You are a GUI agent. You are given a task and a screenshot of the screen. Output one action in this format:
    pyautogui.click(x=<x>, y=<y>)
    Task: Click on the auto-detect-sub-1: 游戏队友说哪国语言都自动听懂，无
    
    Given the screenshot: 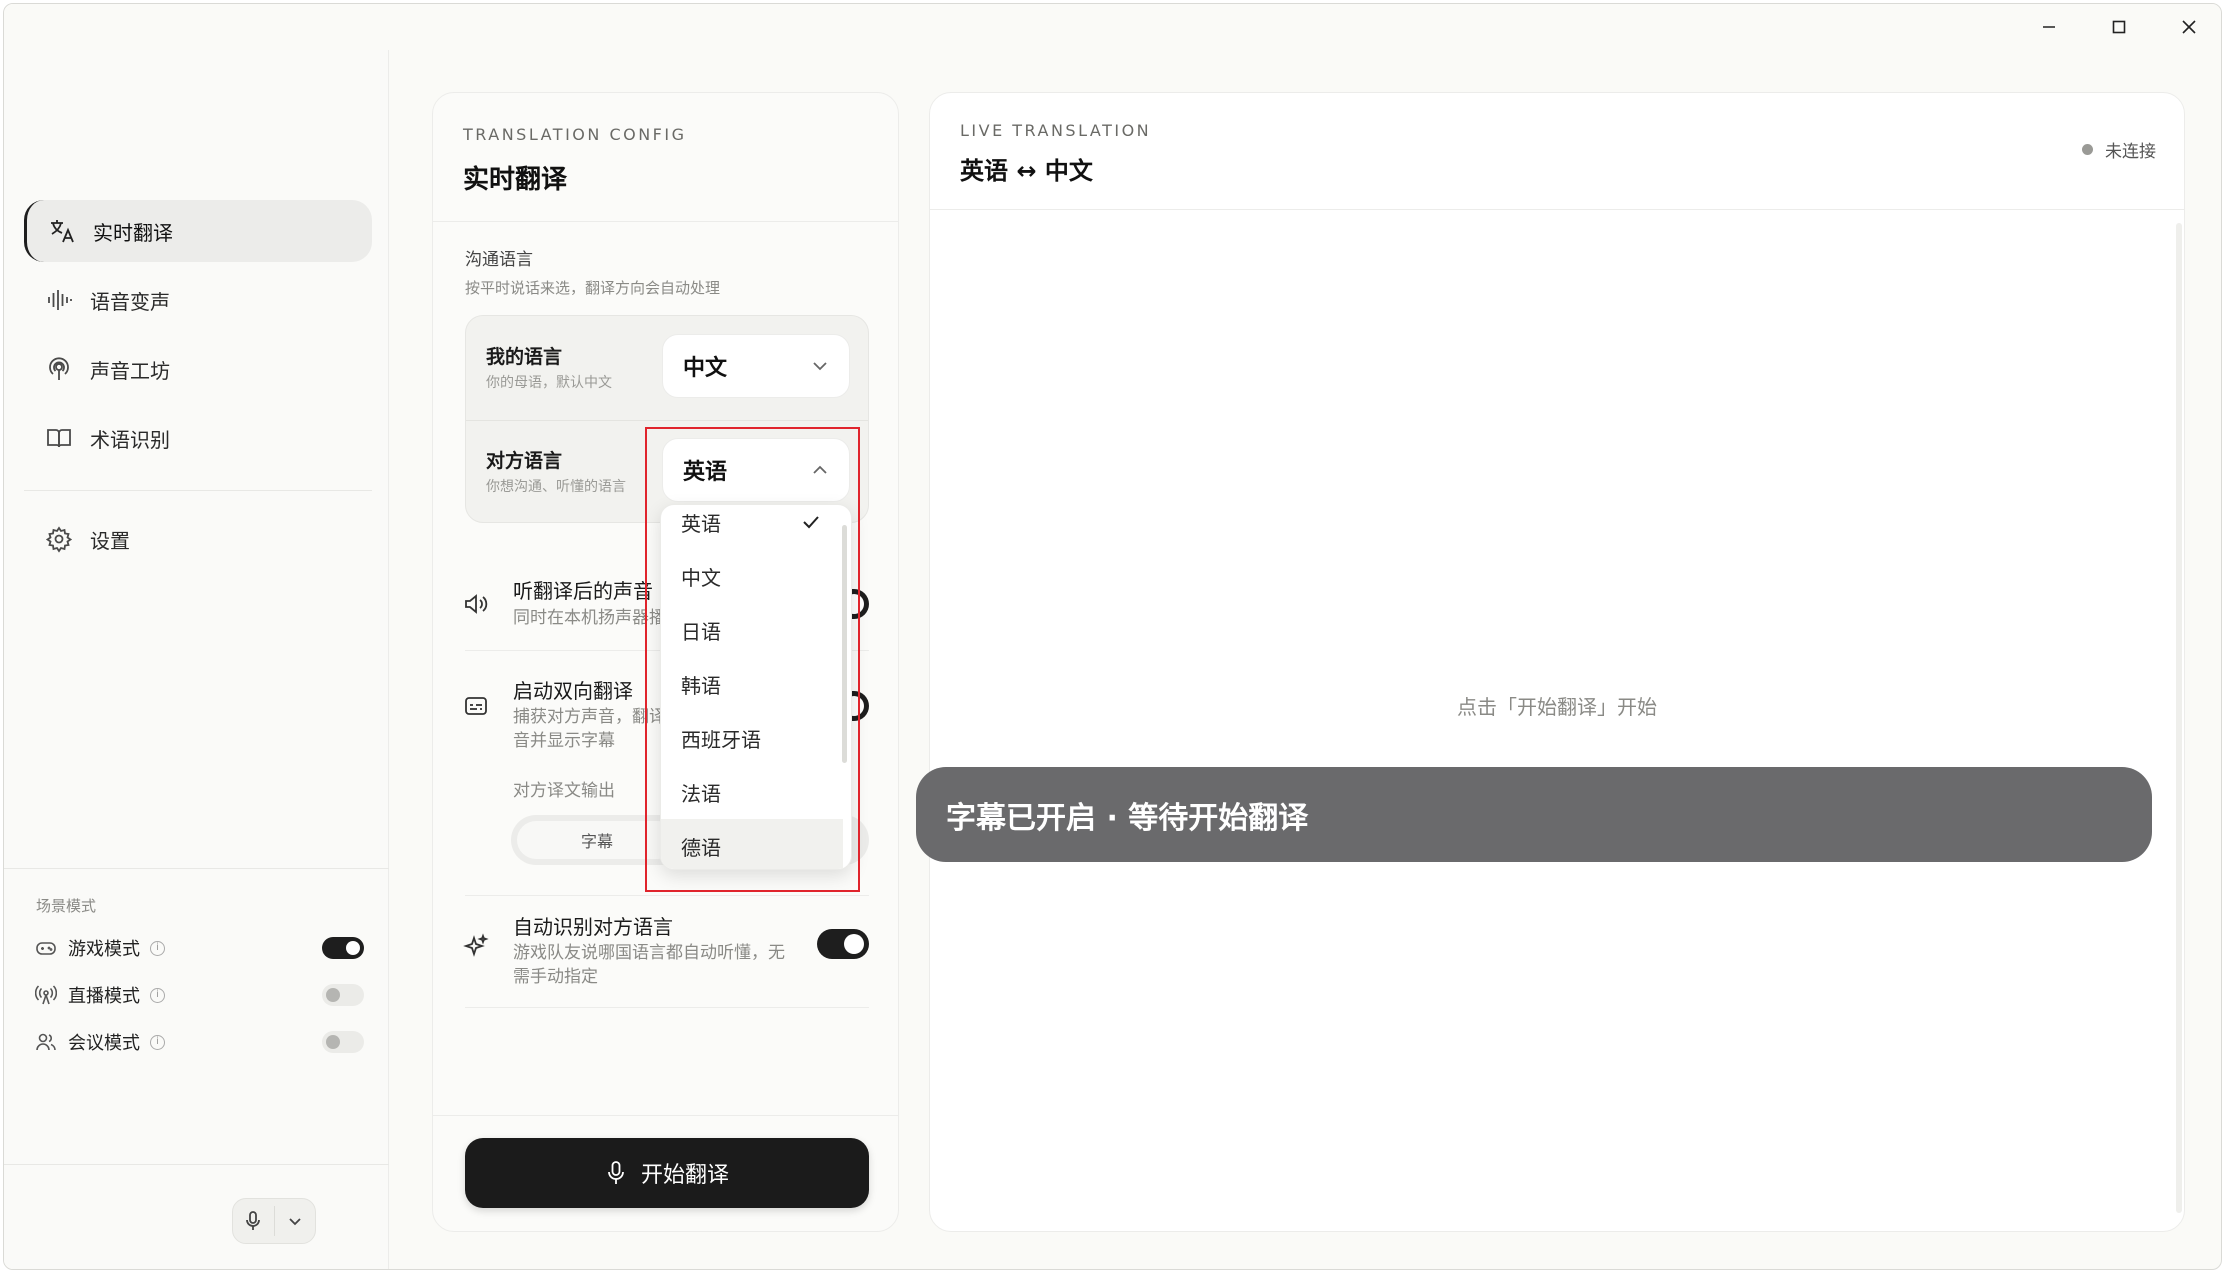 What is the action you would take?
    pyautogui.click(x=649, y=953)
    